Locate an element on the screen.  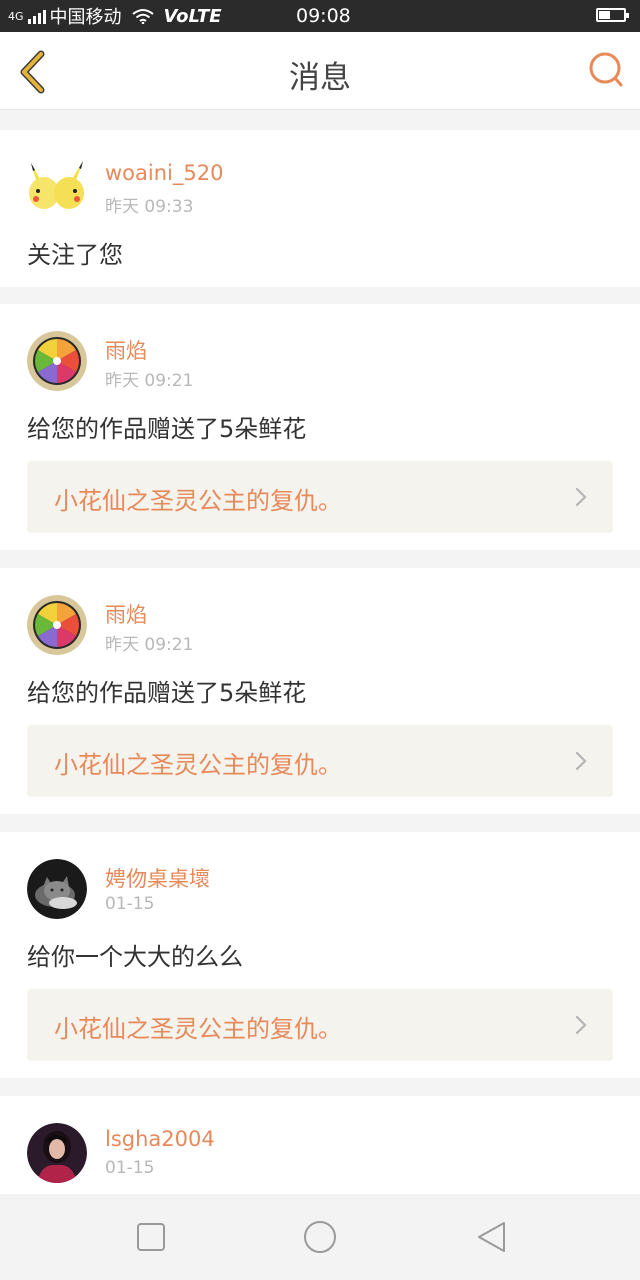
network-type-label: 4G is located at coordinates (16, 16).